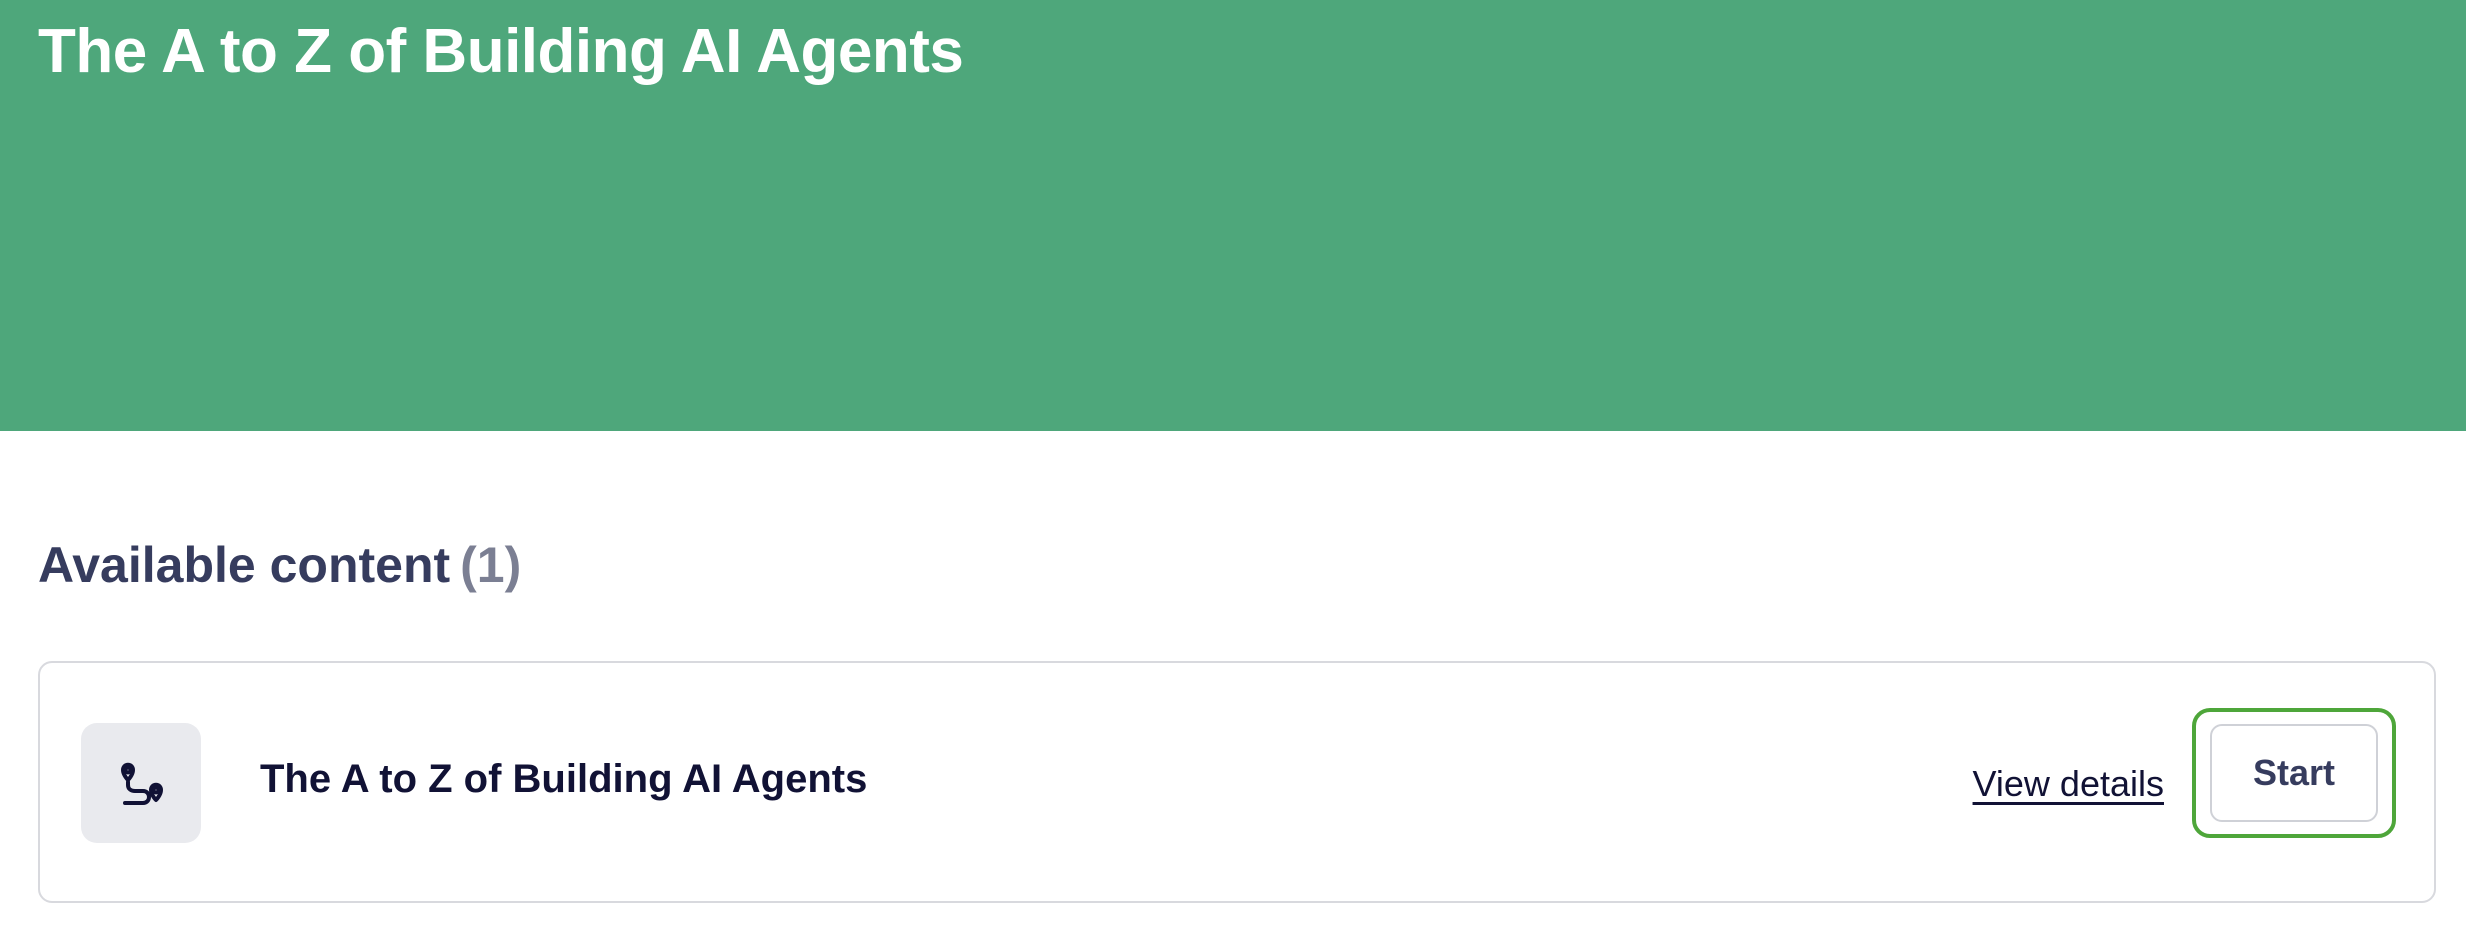  I want to click on view-details-link: View details, so click(2068, 784).